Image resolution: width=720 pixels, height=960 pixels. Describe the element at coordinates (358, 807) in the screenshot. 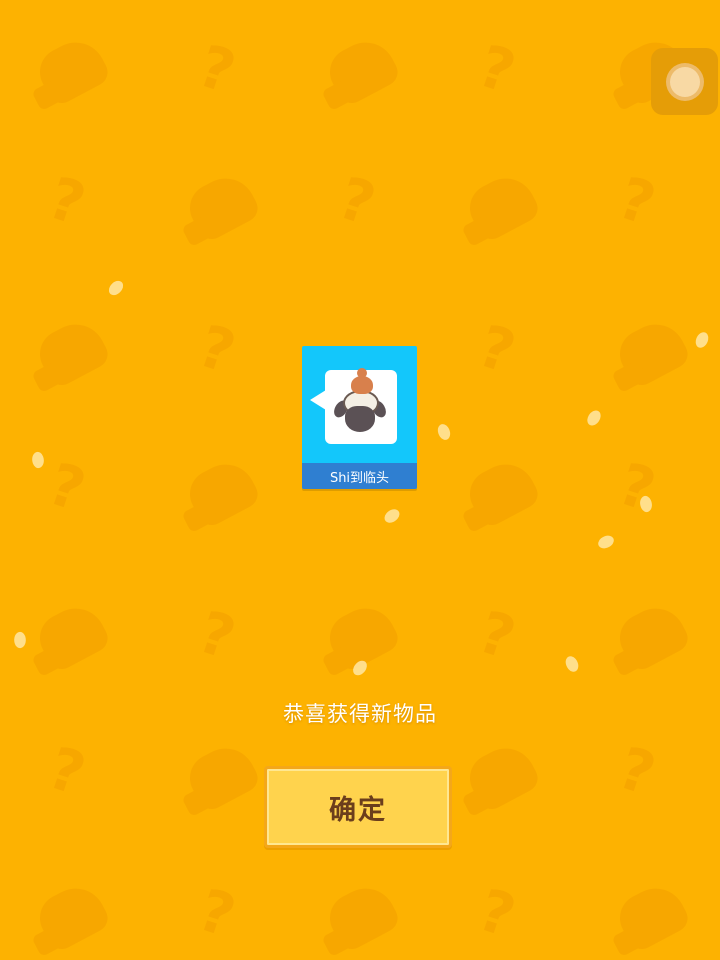

I see `confirm-button: 确定` at that location.